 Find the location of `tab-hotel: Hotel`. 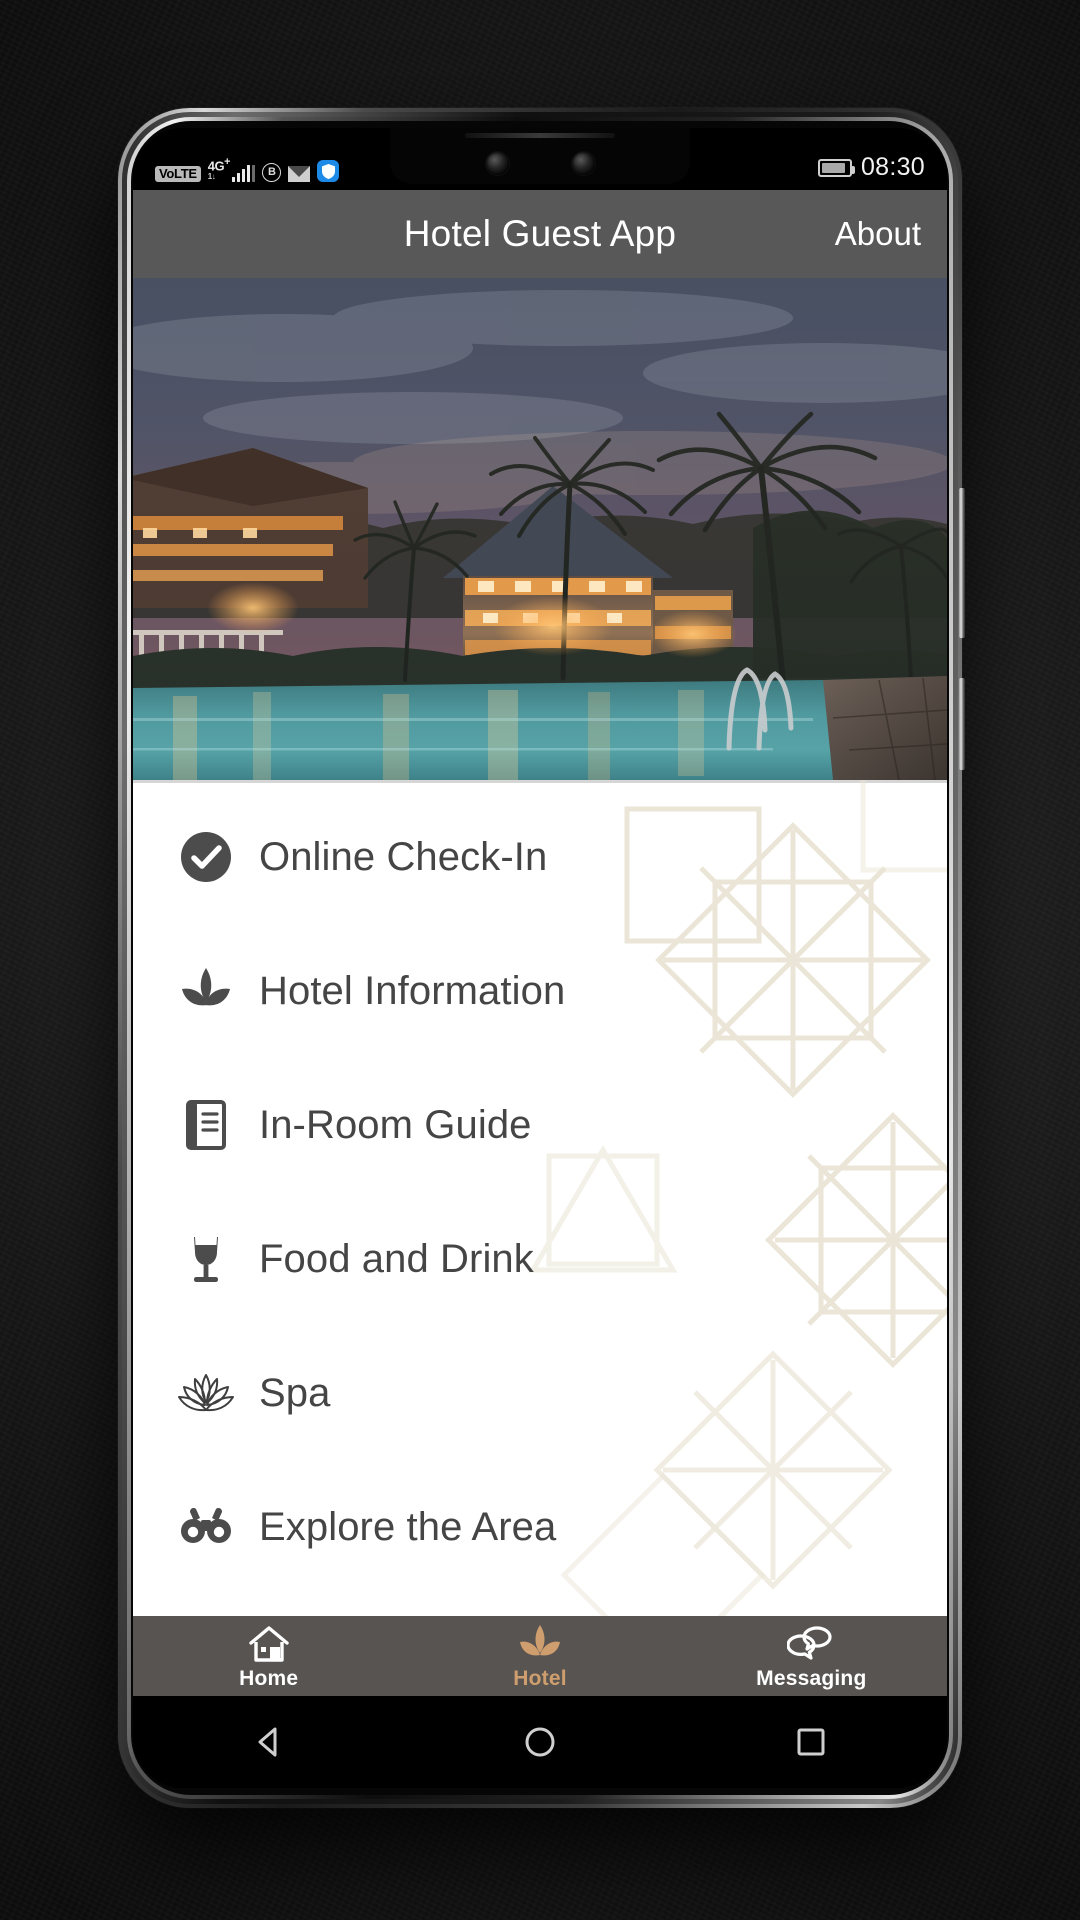

tab-hotel: Hotel is located at coordinates (539, 1656).